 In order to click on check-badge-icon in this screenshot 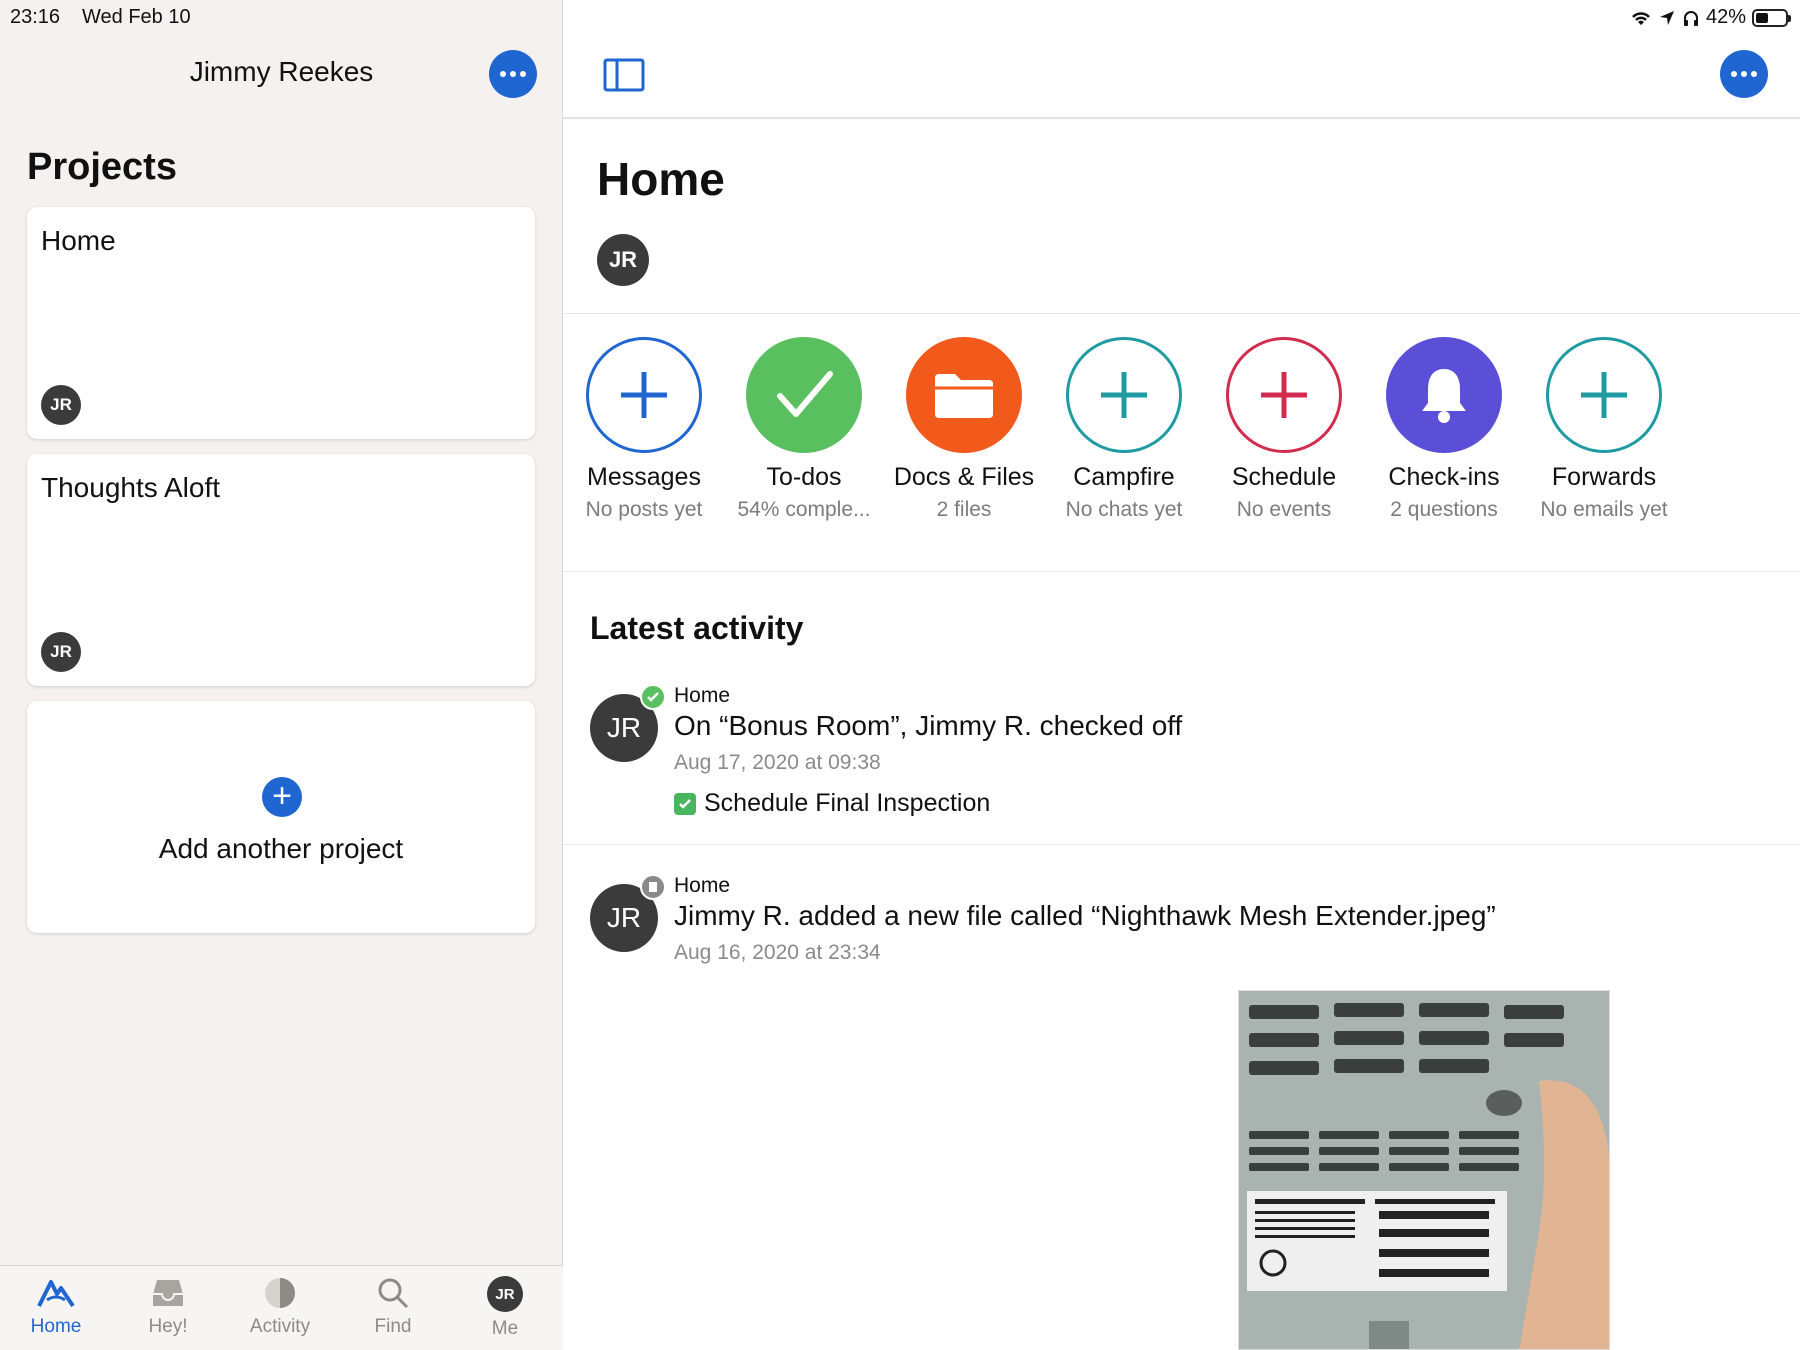, I will do `click(653, 697)`.